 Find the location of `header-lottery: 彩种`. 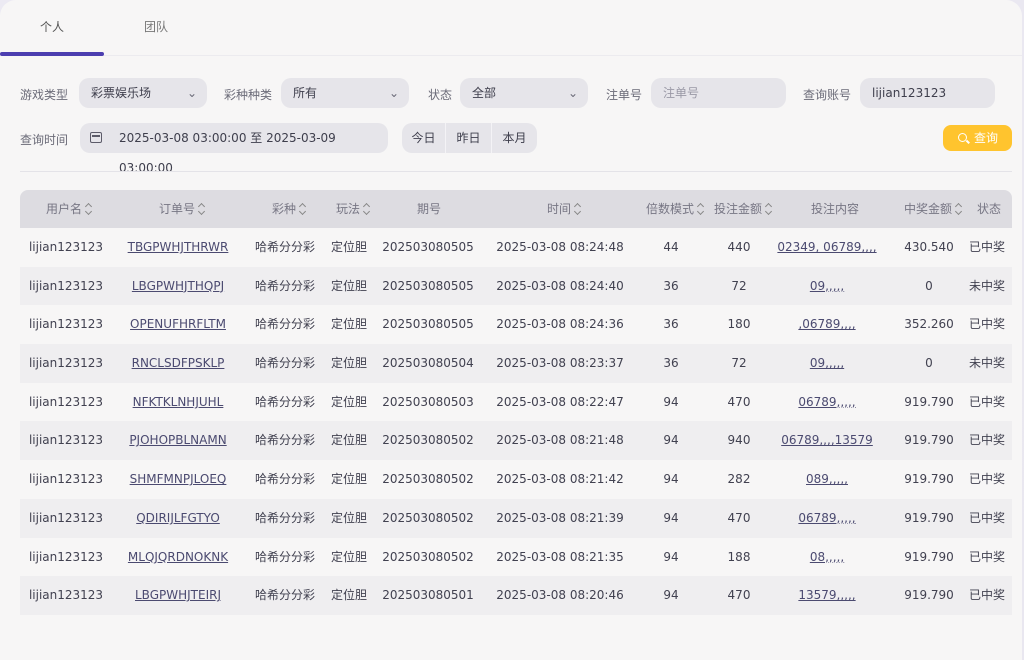

header-lottery: 彩种 is located at coordinates (289, 209).